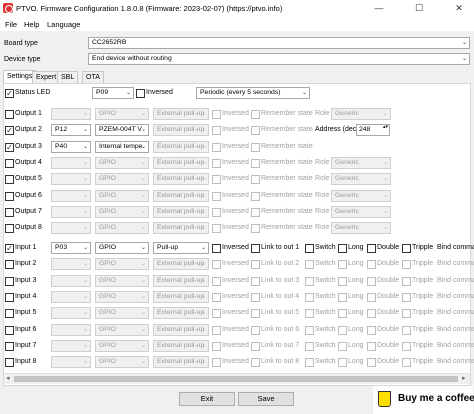  I want to click on input-2-pin-select: ⌄, so click(71, 264).